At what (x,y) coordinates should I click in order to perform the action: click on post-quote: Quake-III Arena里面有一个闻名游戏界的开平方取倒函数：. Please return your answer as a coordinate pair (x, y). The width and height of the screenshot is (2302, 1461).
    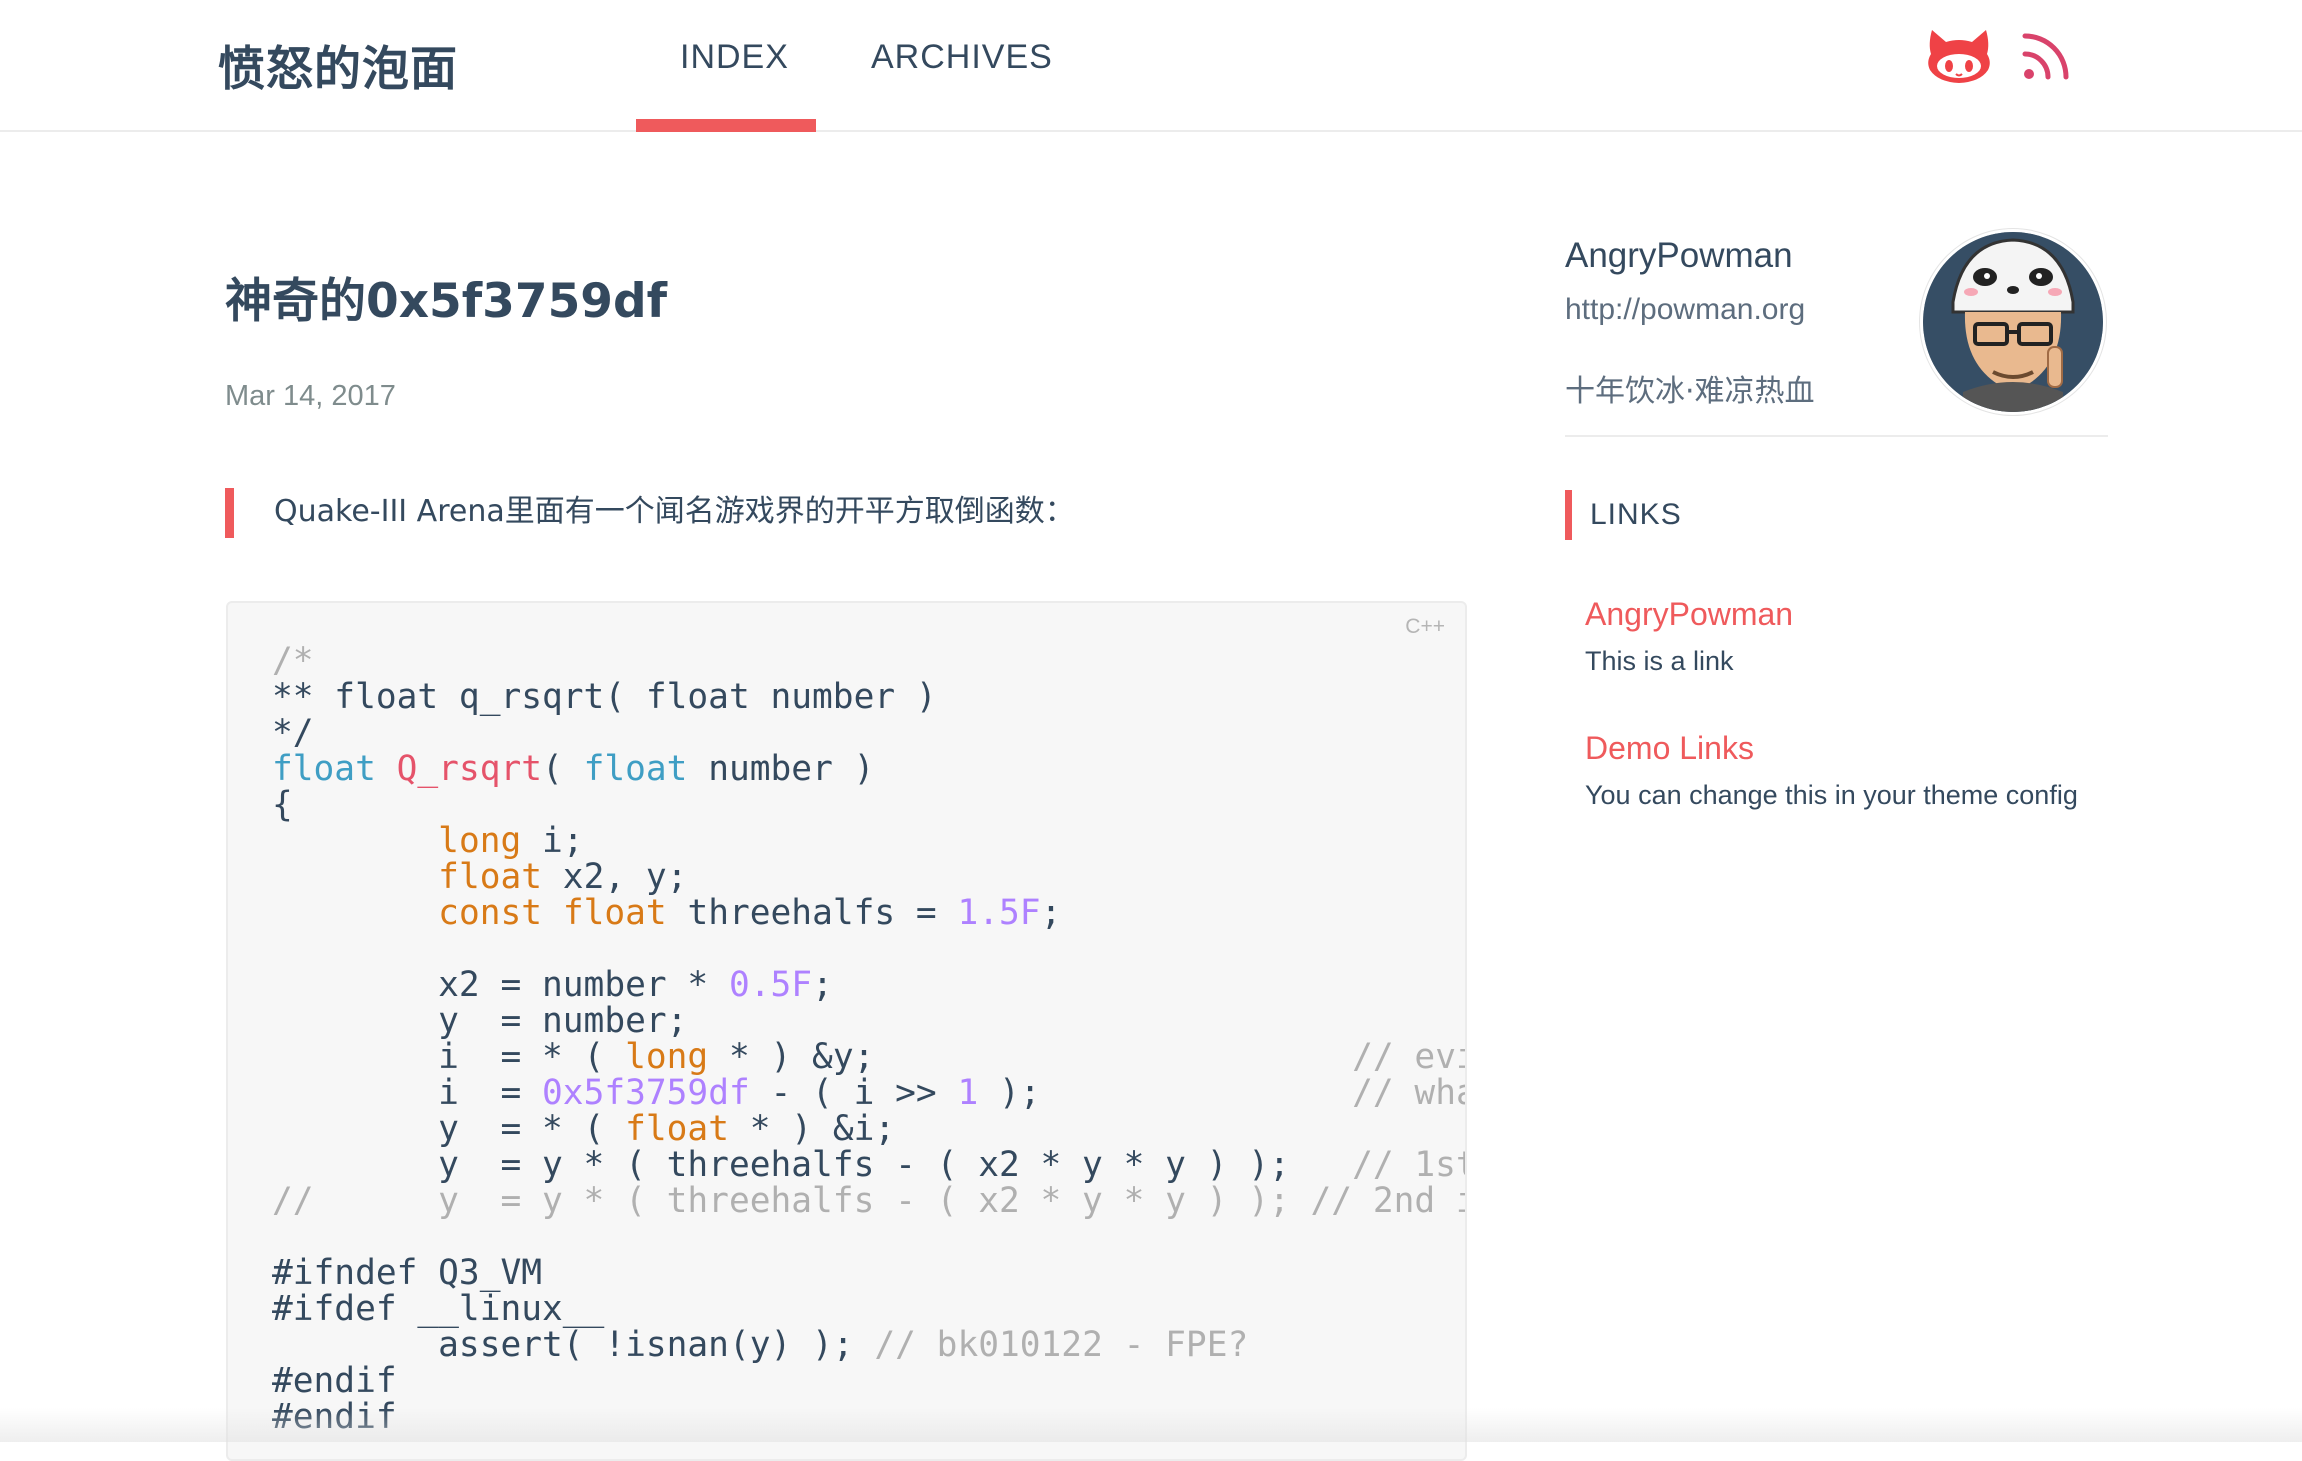
    Looking at the image, I should click on (650, 513).